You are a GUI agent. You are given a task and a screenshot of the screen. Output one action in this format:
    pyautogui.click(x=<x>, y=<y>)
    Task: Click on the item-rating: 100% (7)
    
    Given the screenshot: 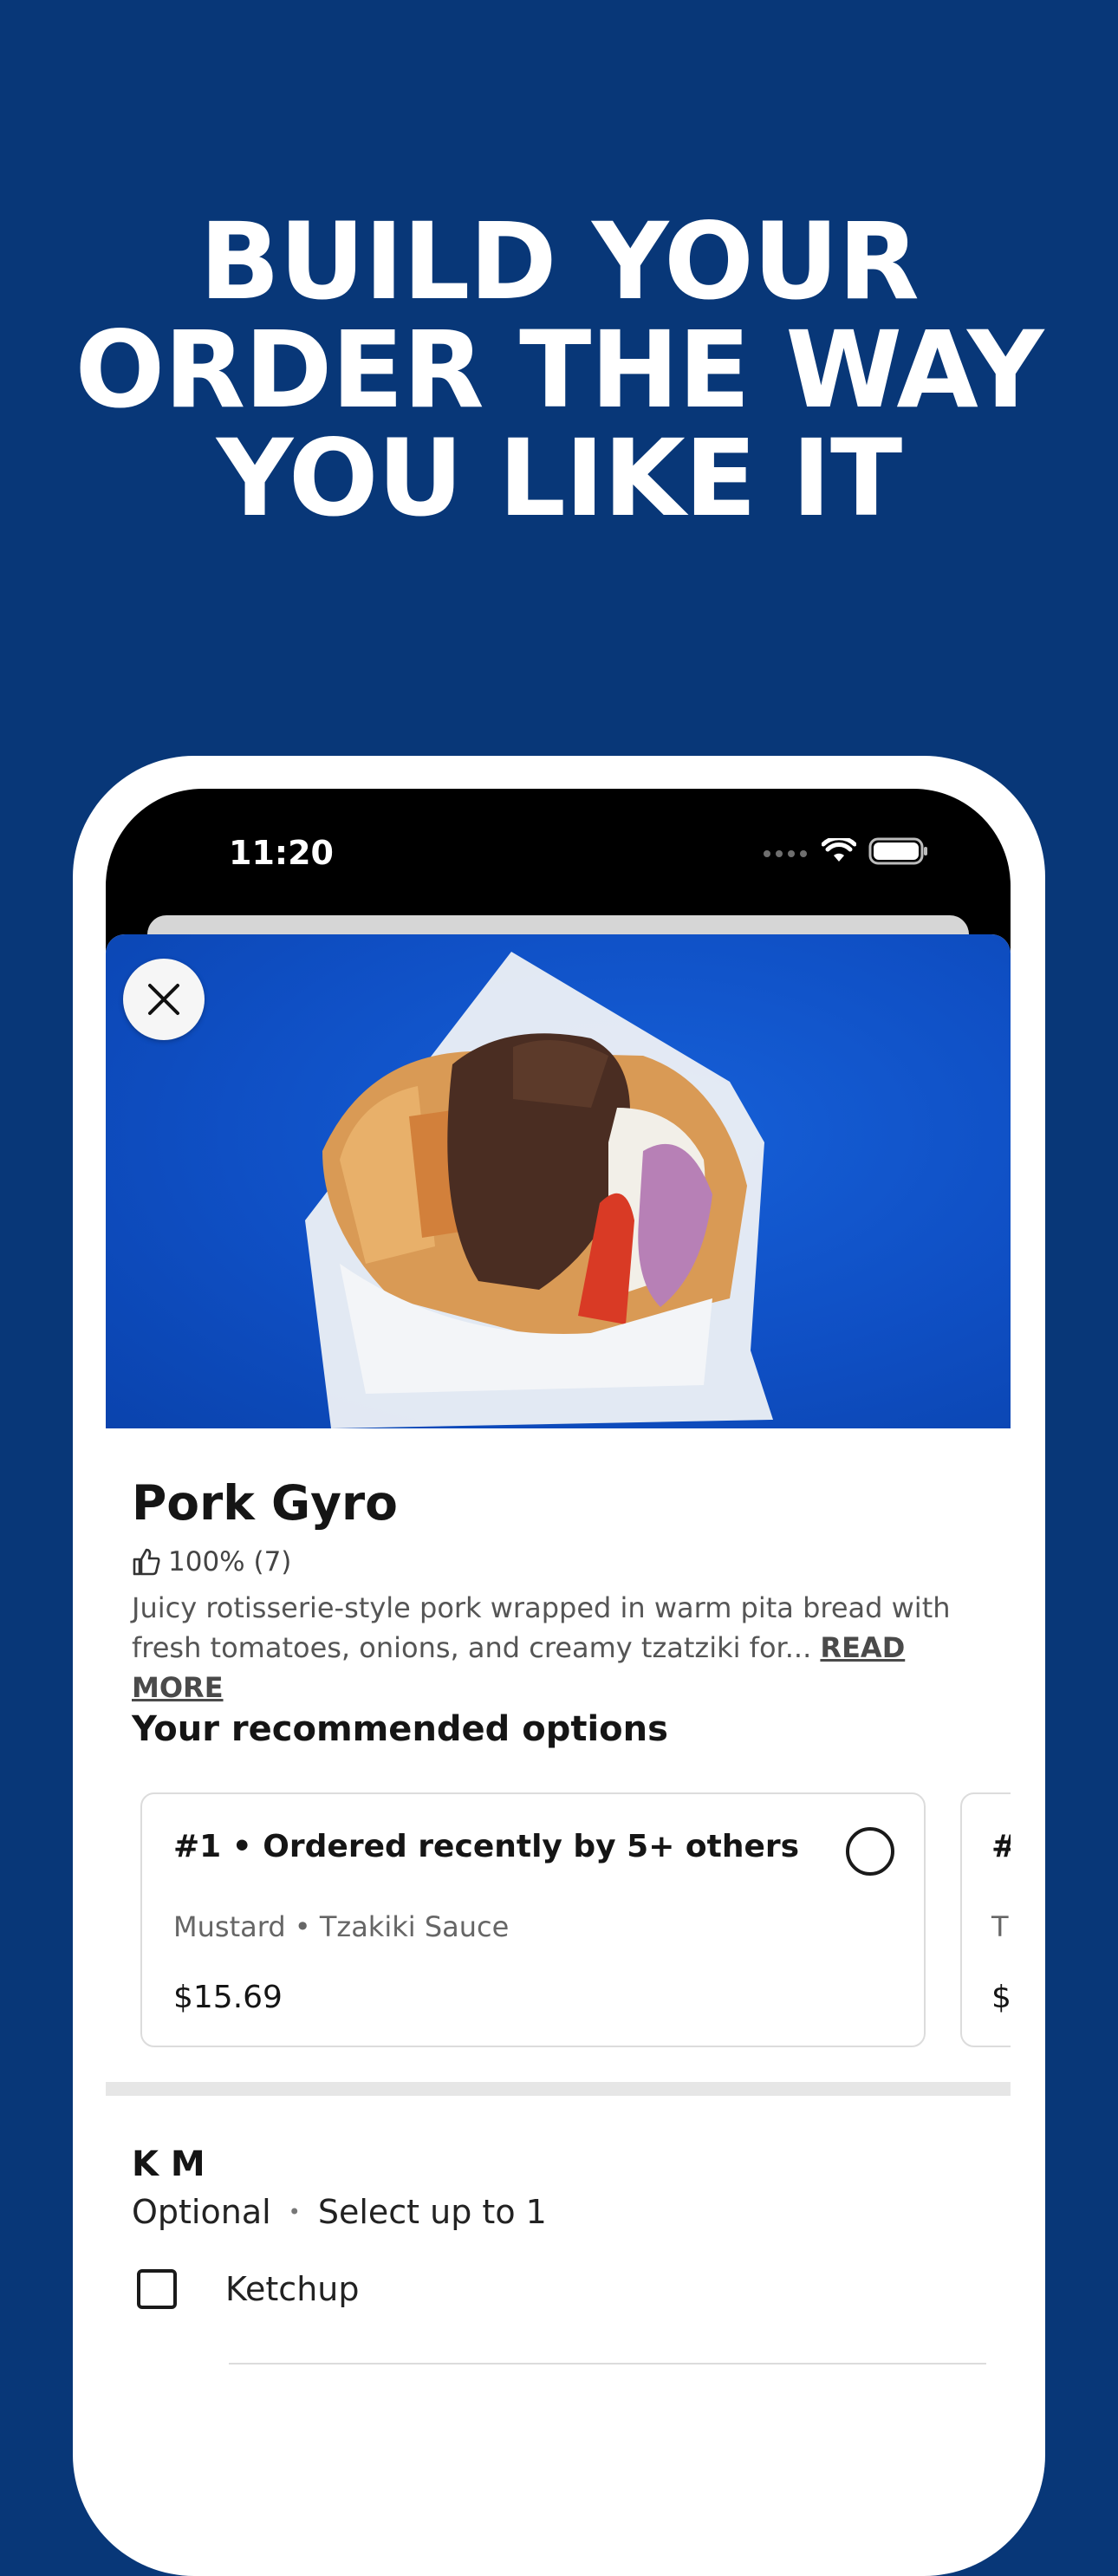 What is the action you would take?
    pyautogui.click(x=211, y=1561)
    